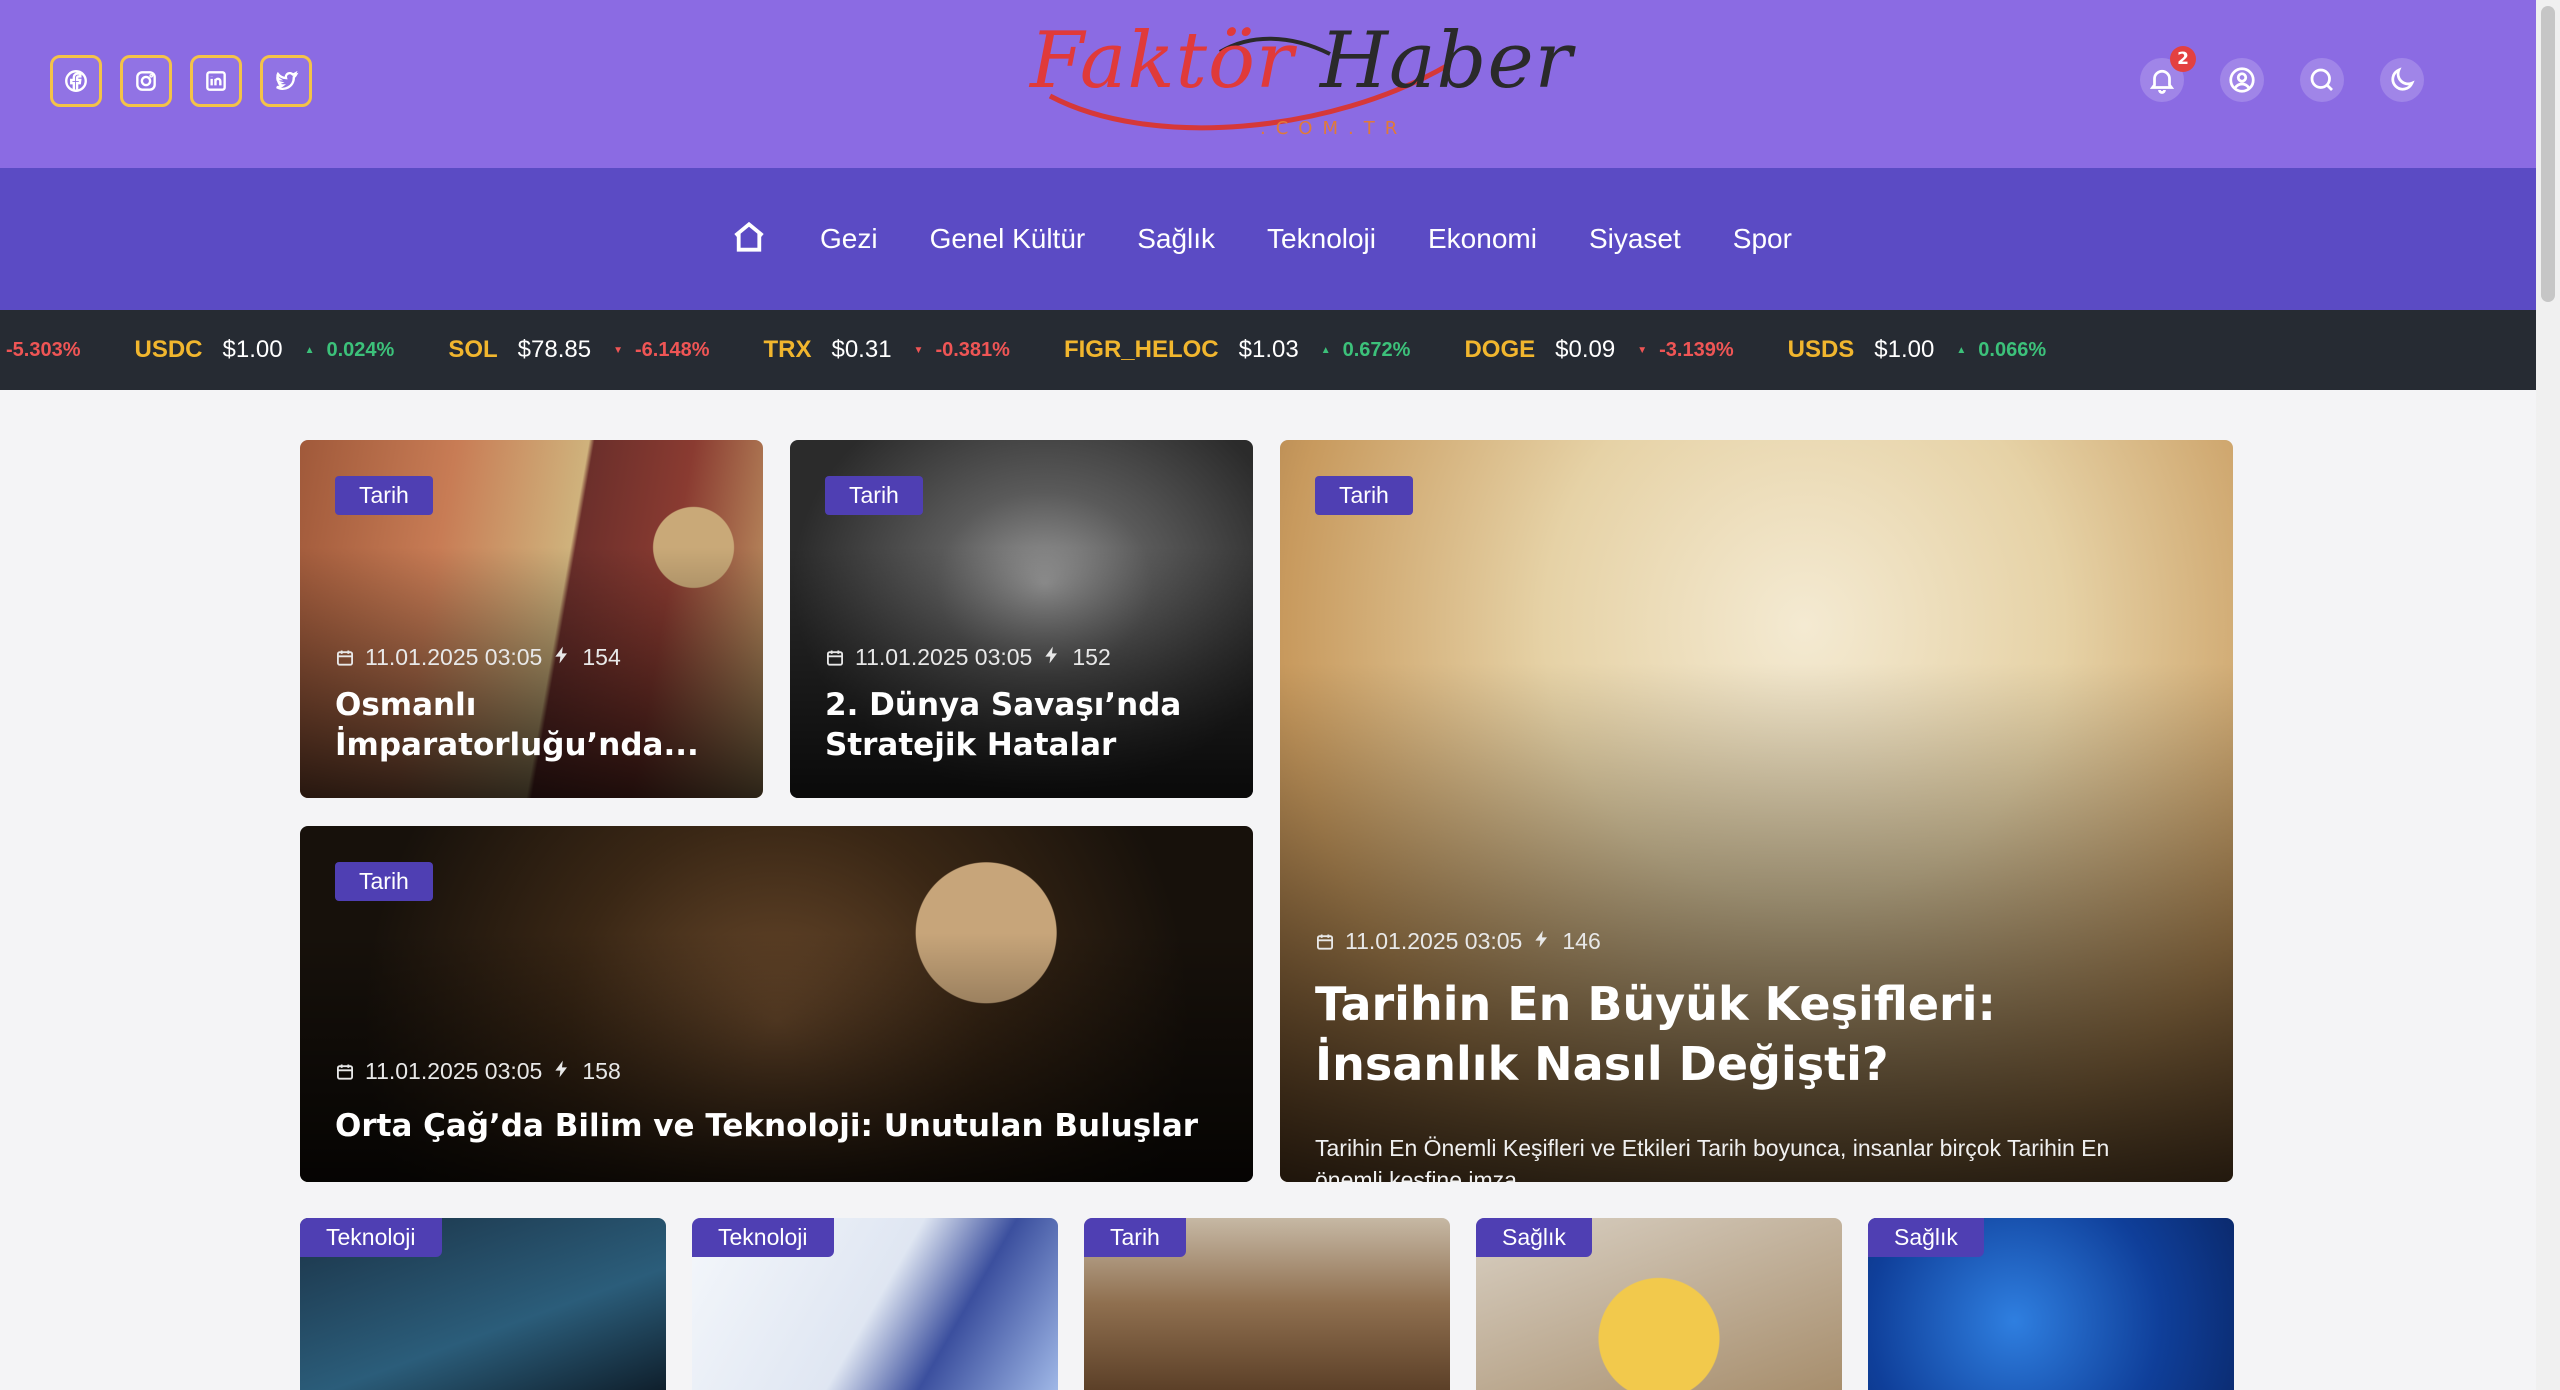  I want to click on moon-icon, so click(2403, 79).